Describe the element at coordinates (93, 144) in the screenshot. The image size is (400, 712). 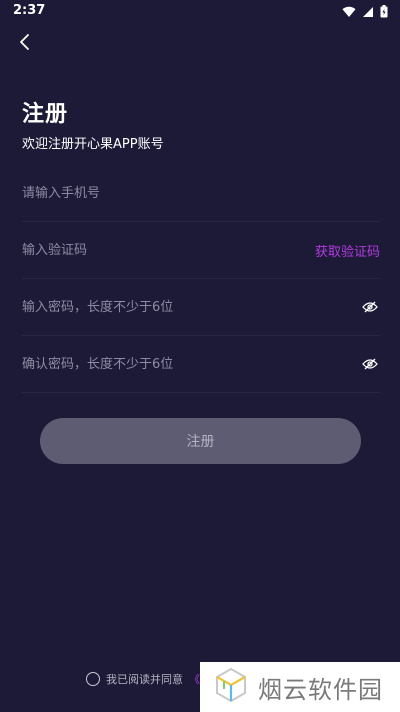
I see `page-subtitle: 欢迎注册开心果APP账号` at that location.